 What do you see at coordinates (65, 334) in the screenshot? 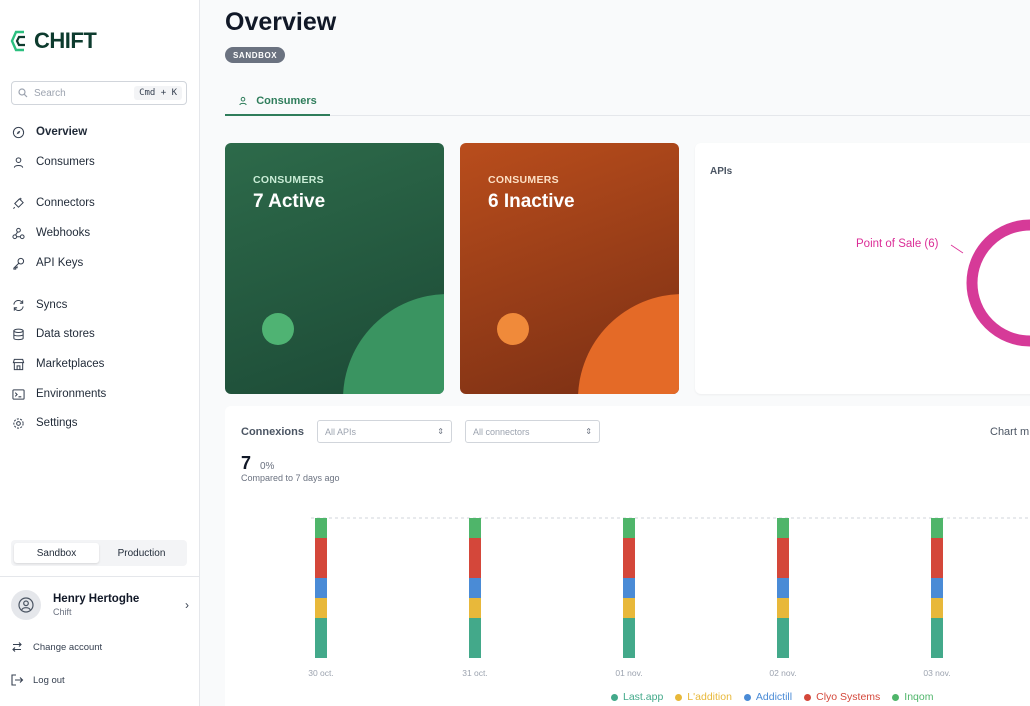
I see `sidebar-item-label: Data stores` at bounding box center [65, 334].